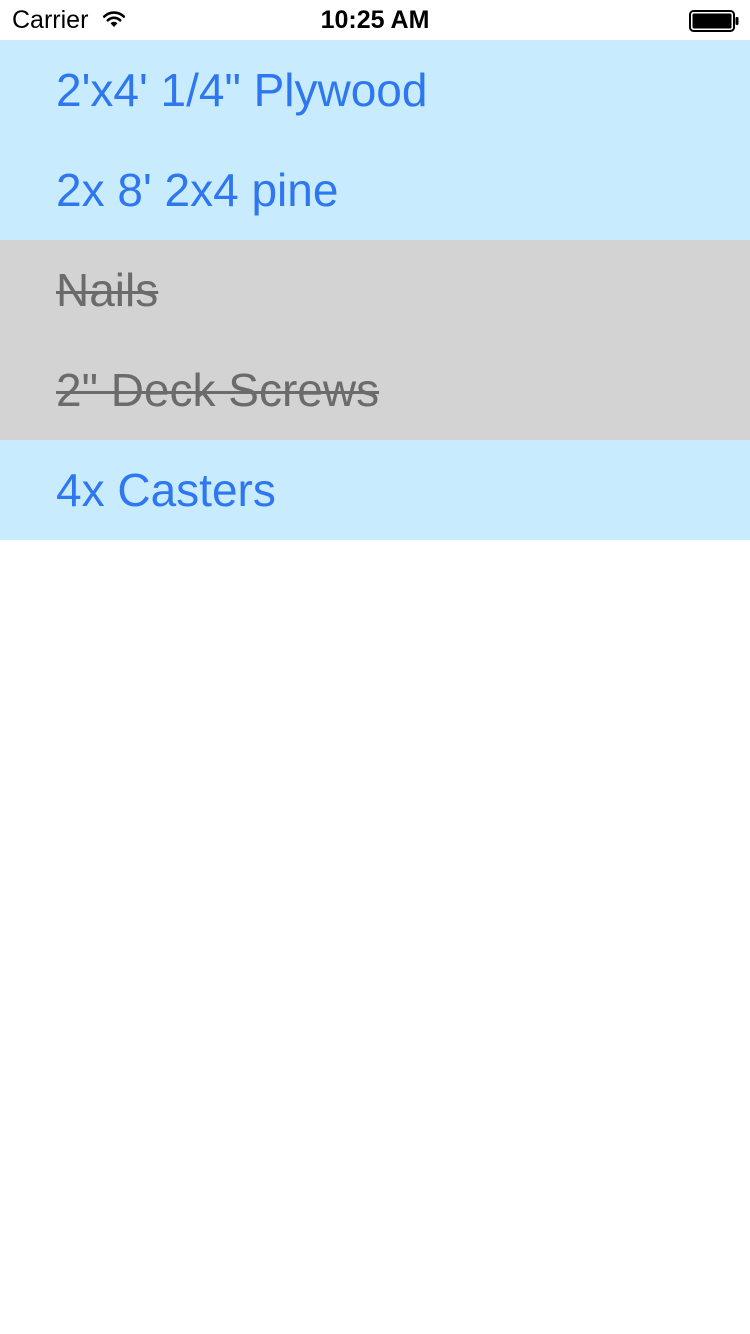  I want to click on list-item-label: 2'x4' 1/4" Plywood, so click(242, 90).